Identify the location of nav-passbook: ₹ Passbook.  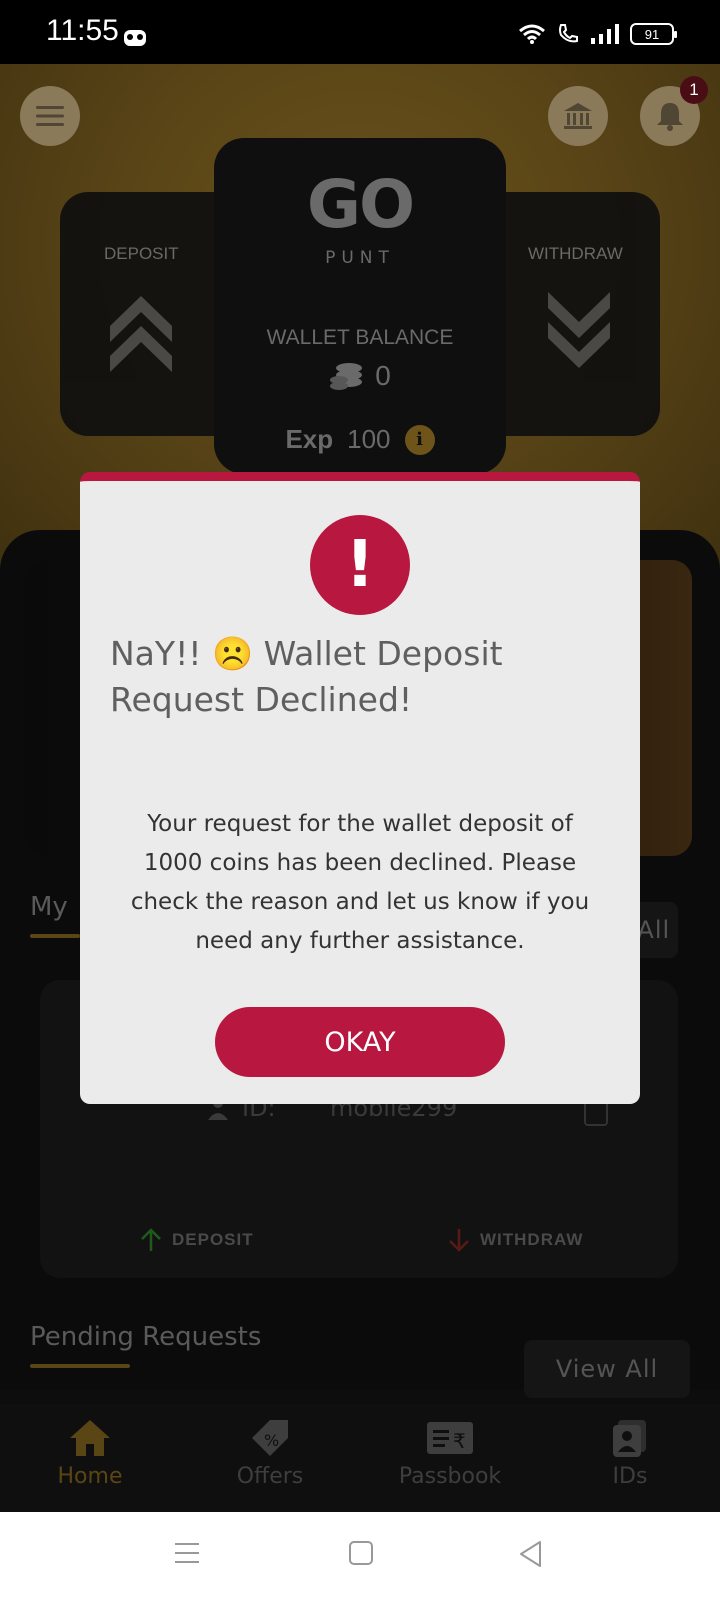
(450, 1458).